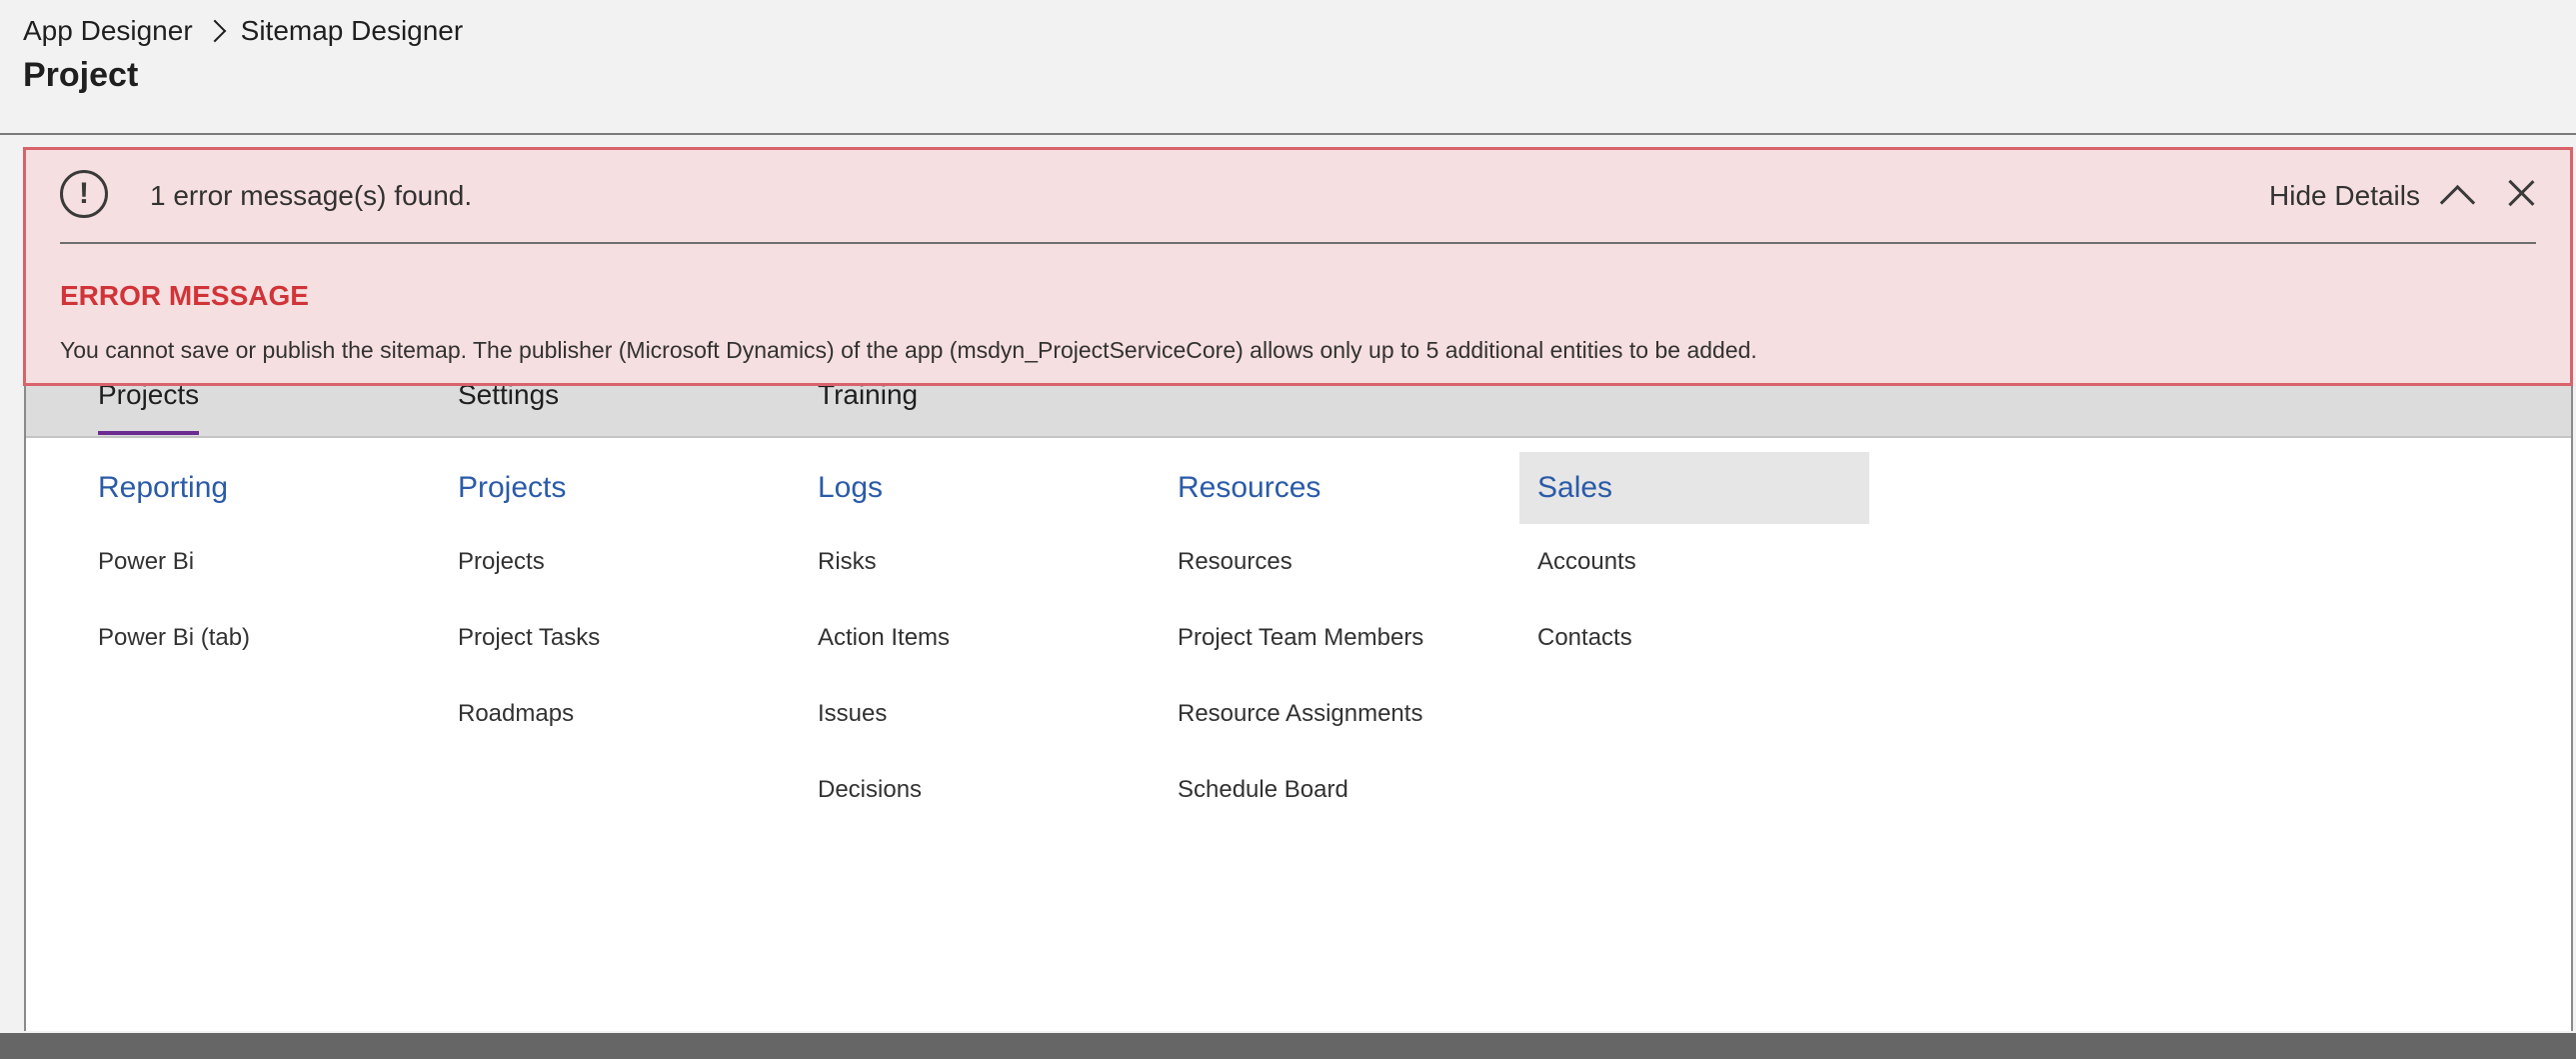 This screenshot has width=2576, height=1059. What do you see at coordinates (633, 714) in the screenshot?
I see `subarea-item: Roadmaps` at bounding box center [633, 714].